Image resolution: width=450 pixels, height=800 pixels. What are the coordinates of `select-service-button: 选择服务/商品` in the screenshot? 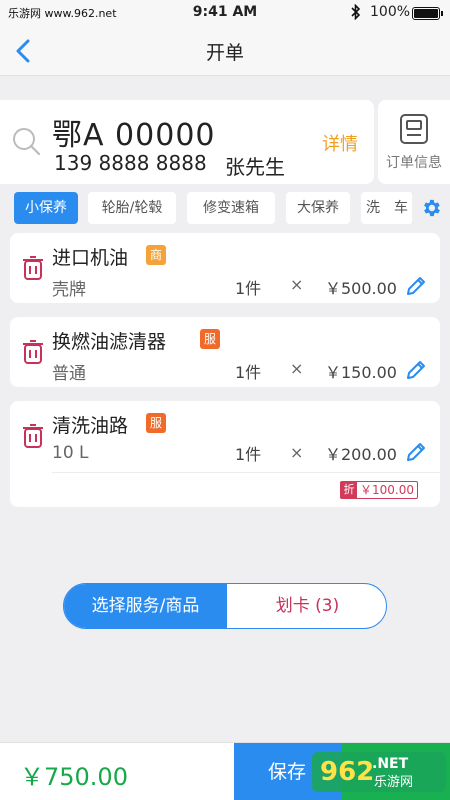 It's located at (145, 606).